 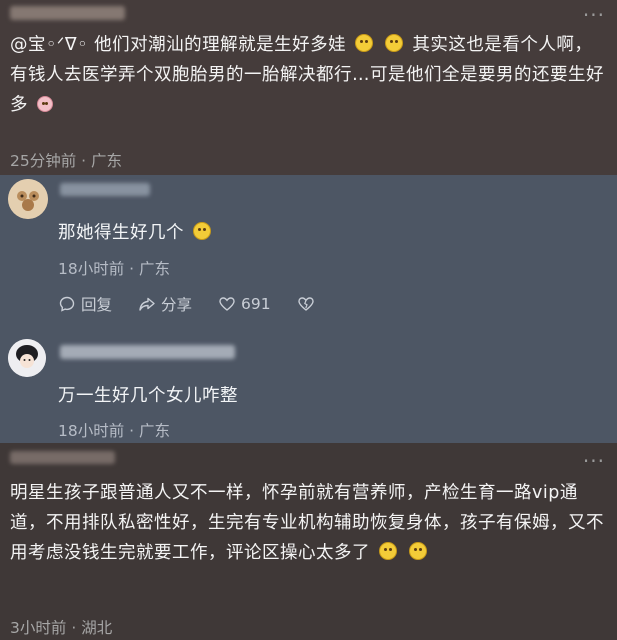 I want to click on comment-meta: 25分钟前 · 广东, so click(x=66, y=160).